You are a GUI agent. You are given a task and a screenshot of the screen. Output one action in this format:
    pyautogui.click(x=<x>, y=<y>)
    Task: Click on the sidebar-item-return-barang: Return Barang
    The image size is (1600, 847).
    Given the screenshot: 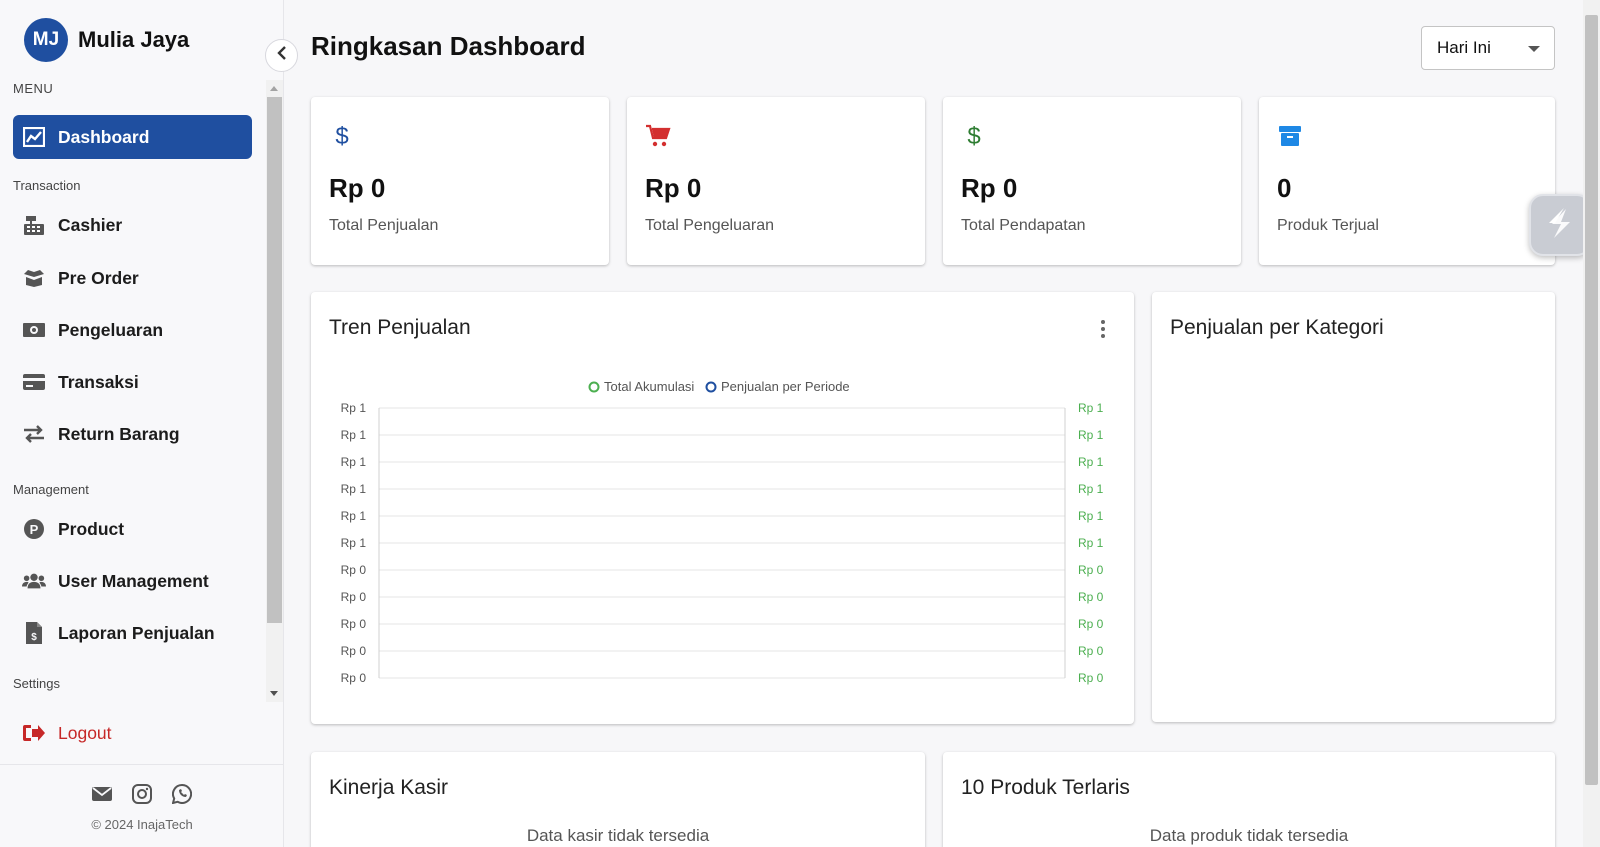 What is the action you would take?
    pyautogui.click(x=132, y=434)
    